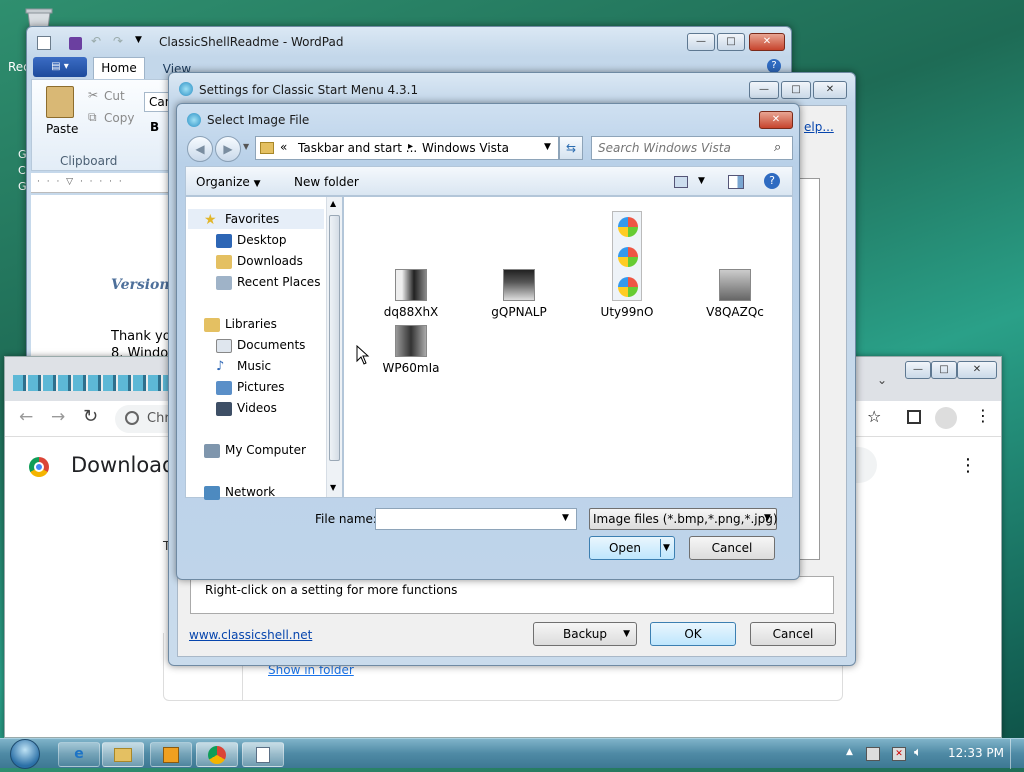 The image size is (1024, 772). I want to click on taskbar-ie-icon: e, so click(79, 754).